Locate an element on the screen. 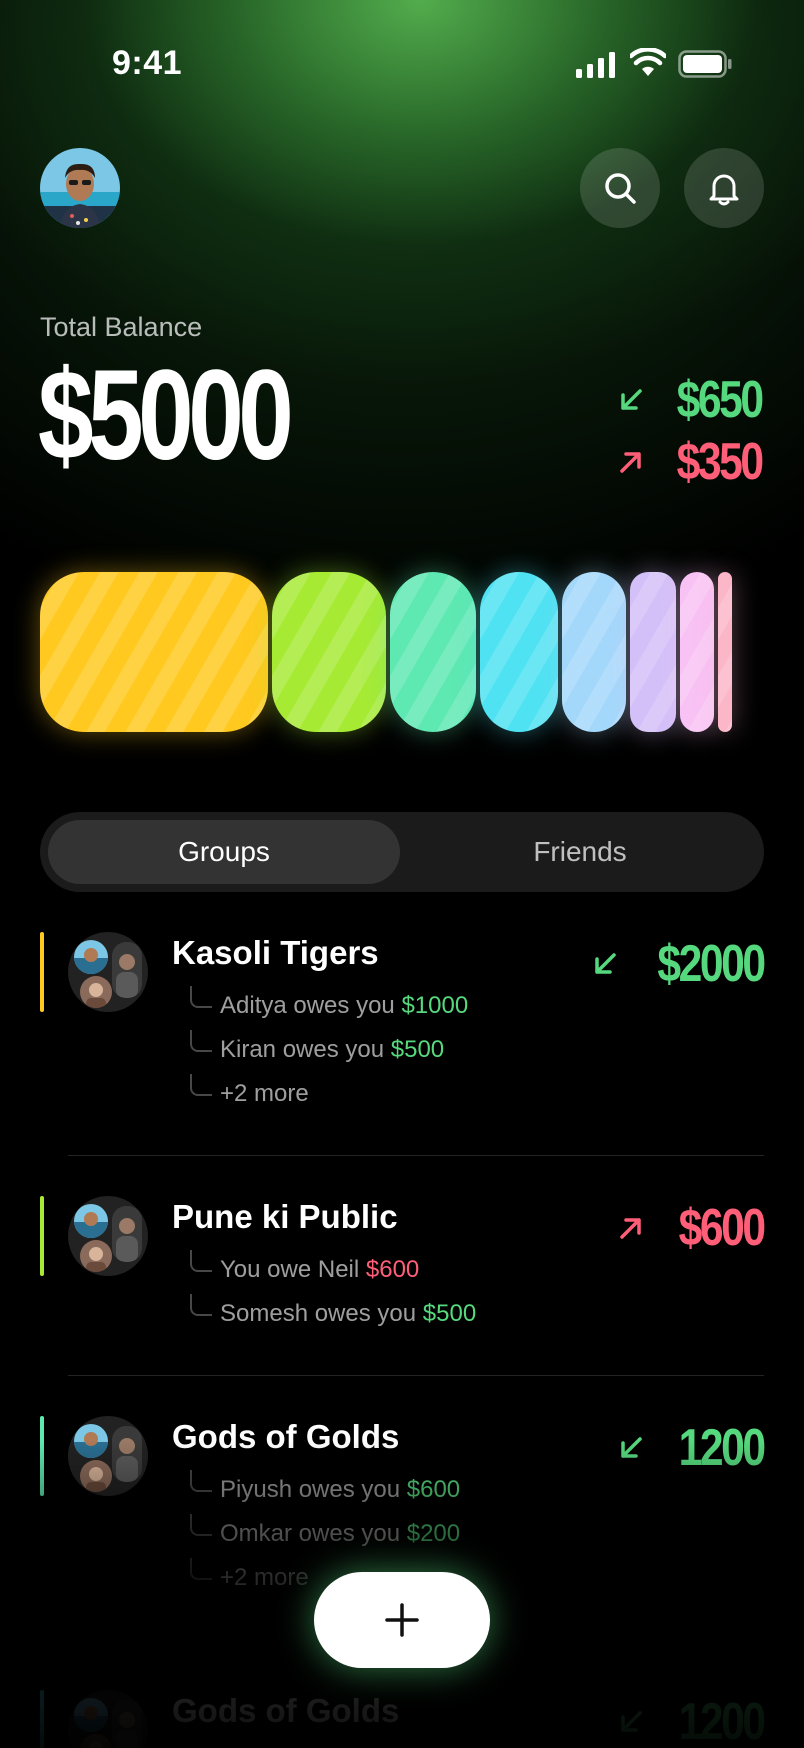 The width and height of the screenshot is (804, 1748). debt-line: Somesh owes you $500 is located at coordinates (348, 1314).